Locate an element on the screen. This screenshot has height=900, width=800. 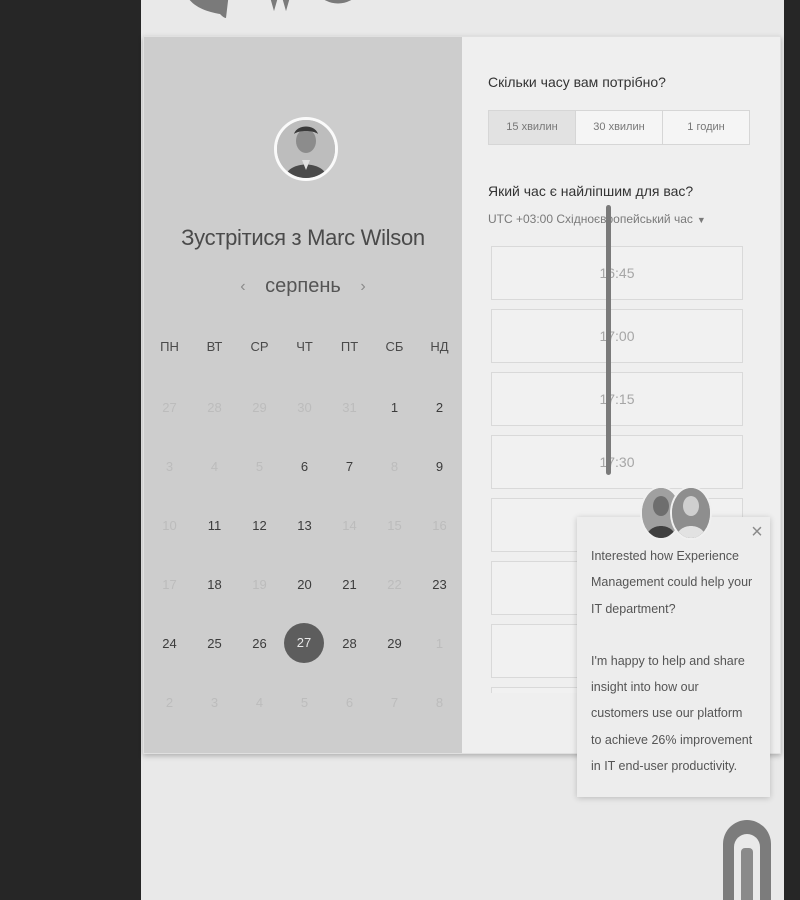
calendar-day: 27 is located at coordinates (169, 407).